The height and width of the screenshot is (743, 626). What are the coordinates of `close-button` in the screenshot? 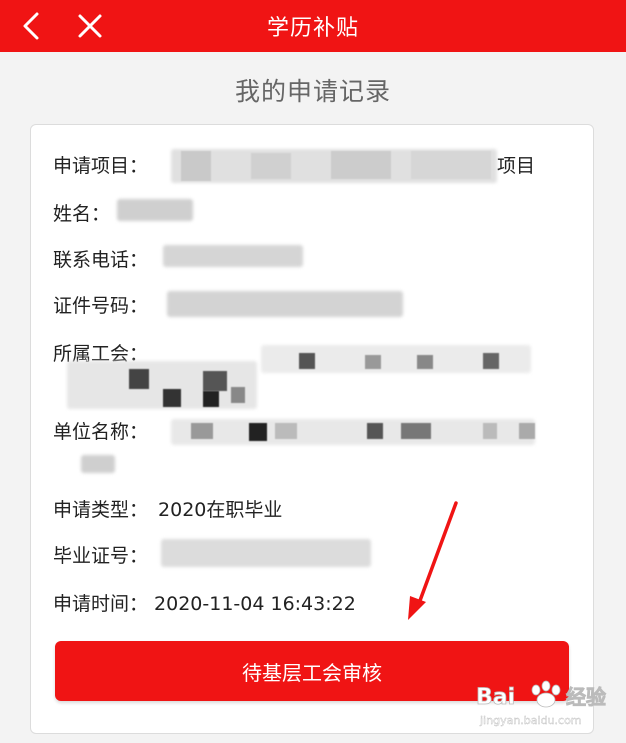 It's located at (90, 26).